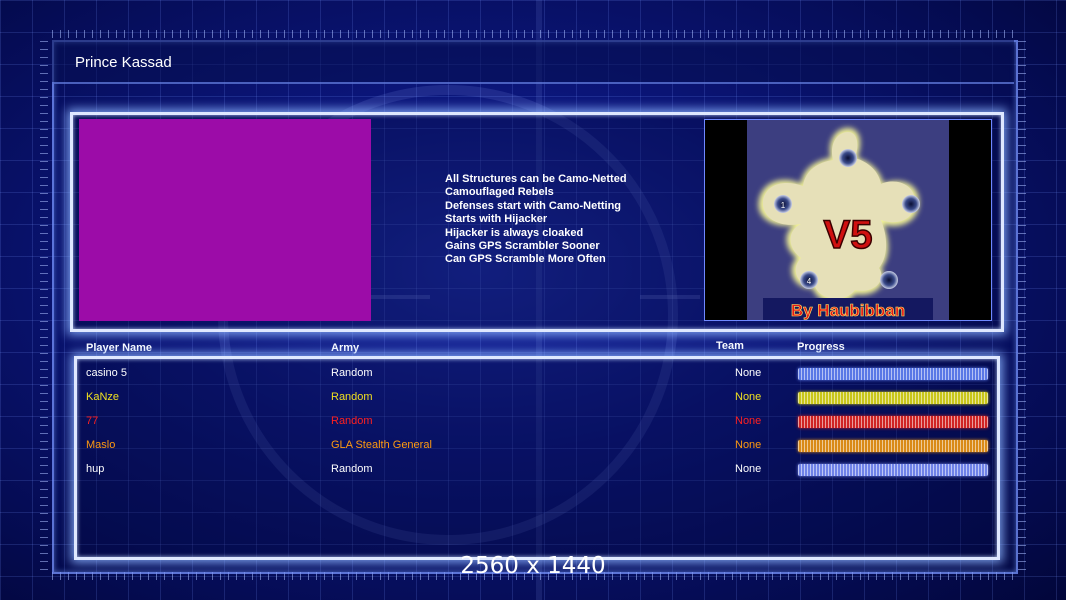 This screenshot has width=1066, height=600. What do you see at coordinates (381, 445) in the screenshot?
I see `player-army: GLA Stealth General` at bounding box center [381, 445].